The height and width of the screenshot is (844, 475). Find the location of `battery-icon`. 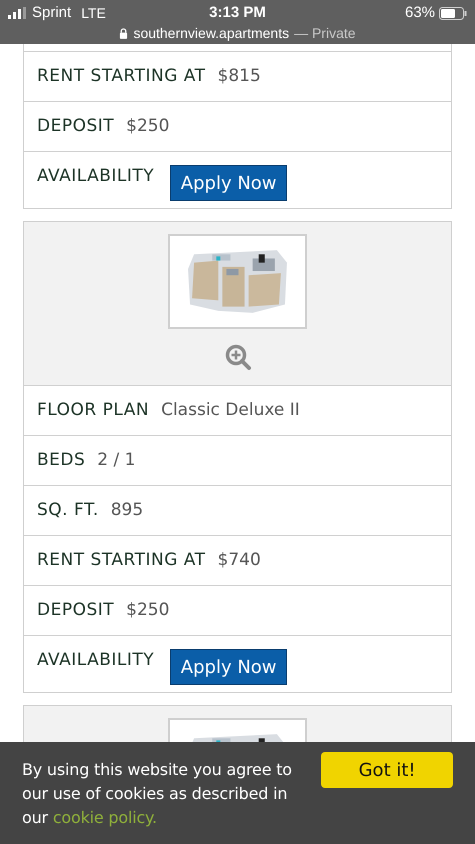

battery-icon is located at coordinates (453, 13).